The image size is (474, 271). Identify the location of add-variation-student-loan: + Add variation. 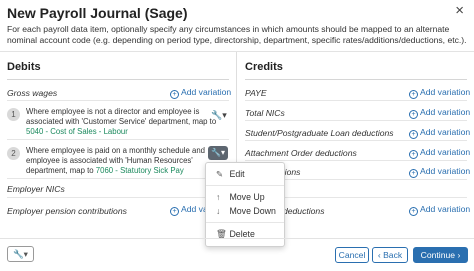
(439, 133).